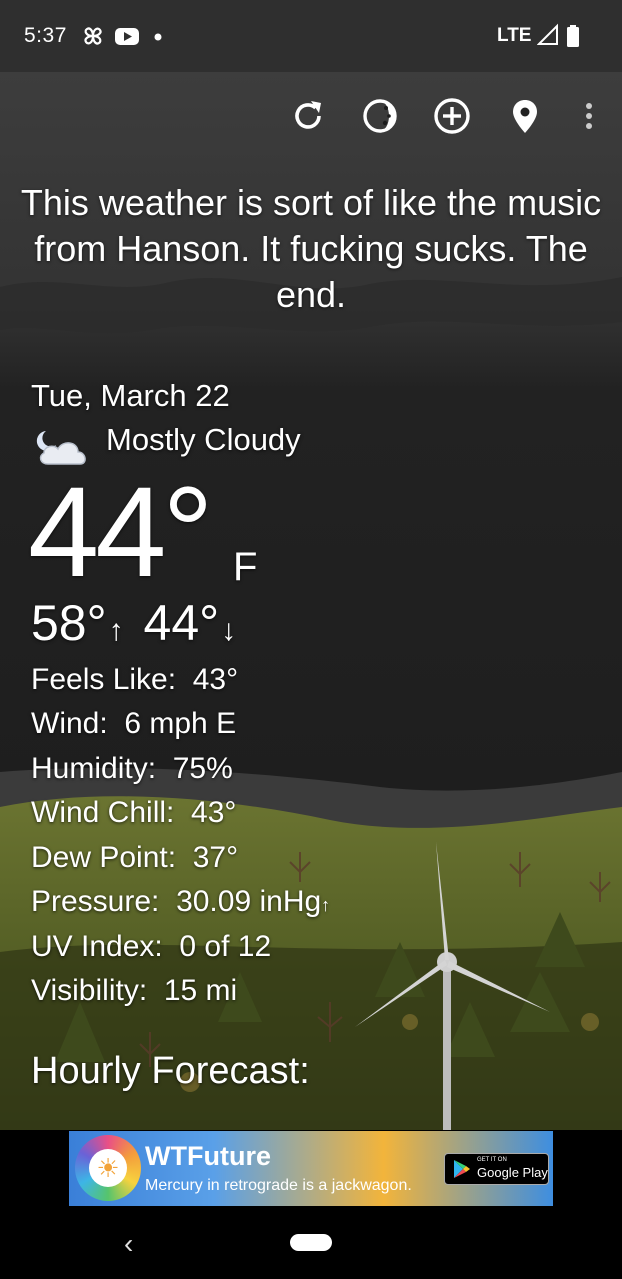  I want to click on detail-humidity: Humidity: 75%, so click(132, 768).